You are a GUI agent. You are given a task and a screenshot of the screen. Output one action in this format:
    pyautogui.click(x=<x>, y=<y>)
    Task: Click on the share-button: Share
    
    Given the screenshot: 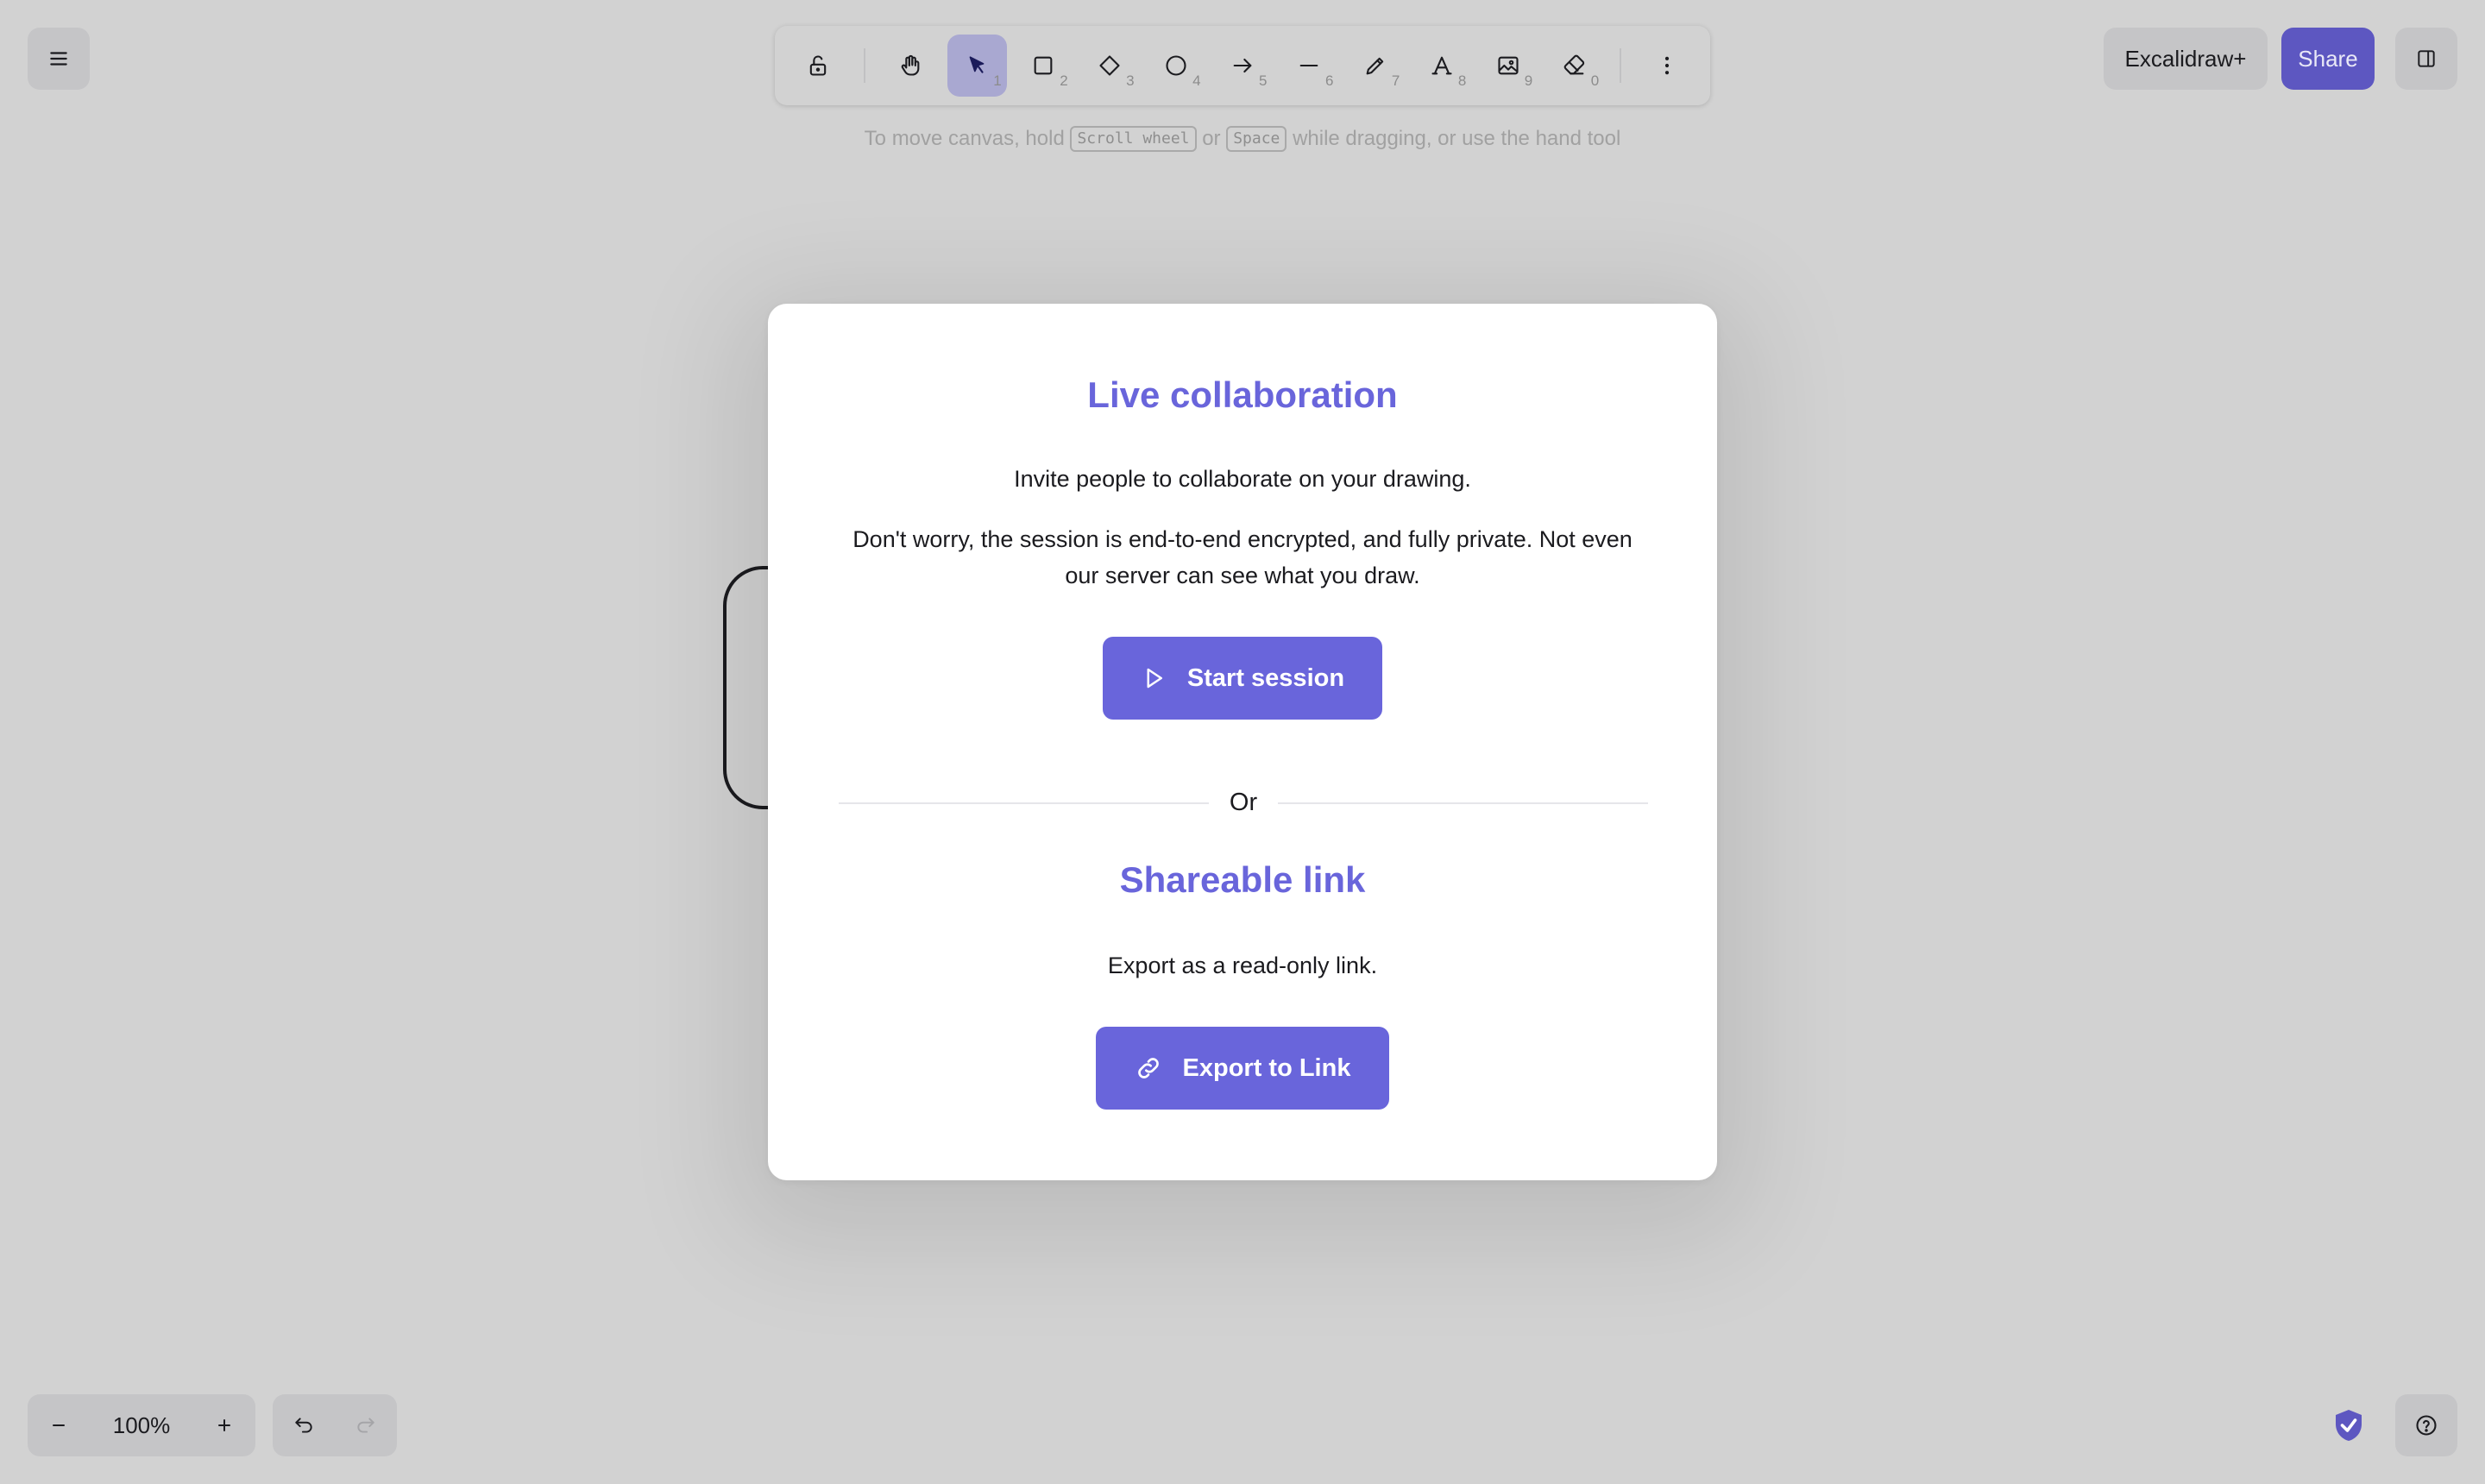 What is the action you would take?
    pyautogui.click(x=2328, y=59)
    